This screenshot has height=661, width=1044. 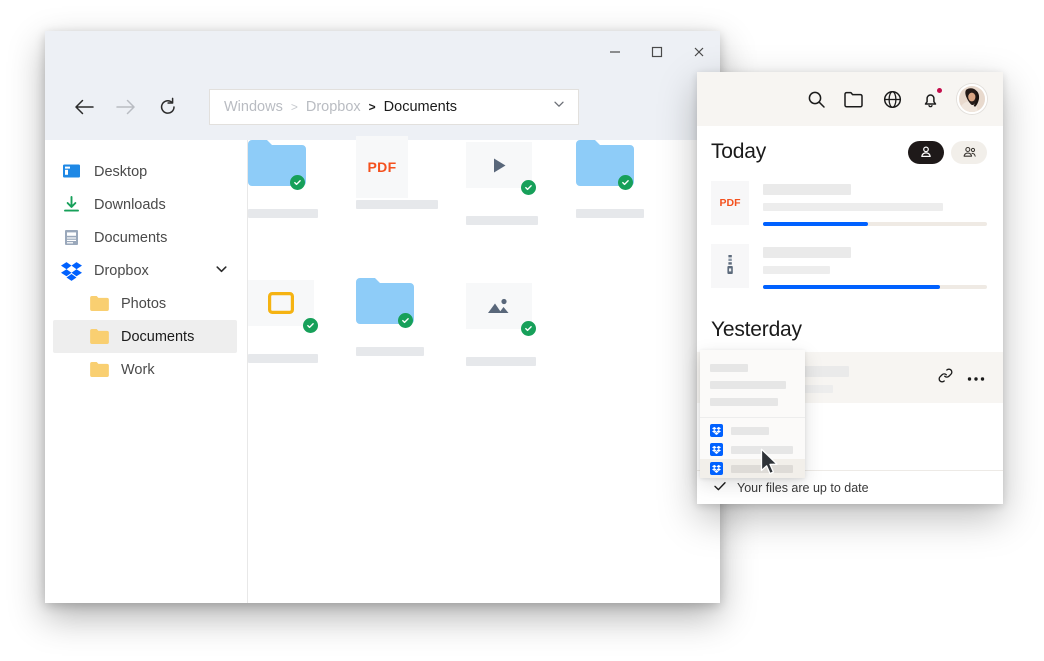 I want to click on section-title: Today, so click(x=739, y=151).